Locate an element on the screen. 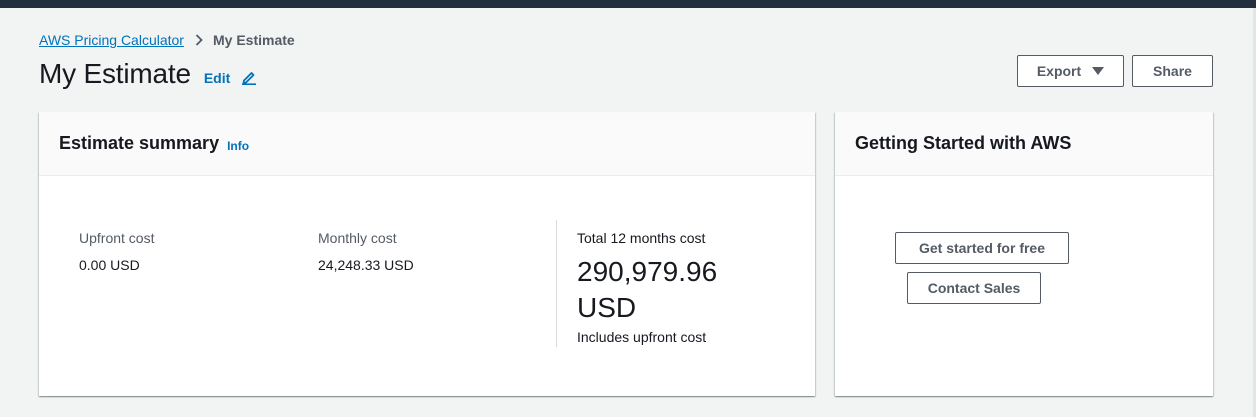 The width and height of the screenshot is (1256, 417). get-started-free-button: Get started for free is located at coordinates (982, 248).